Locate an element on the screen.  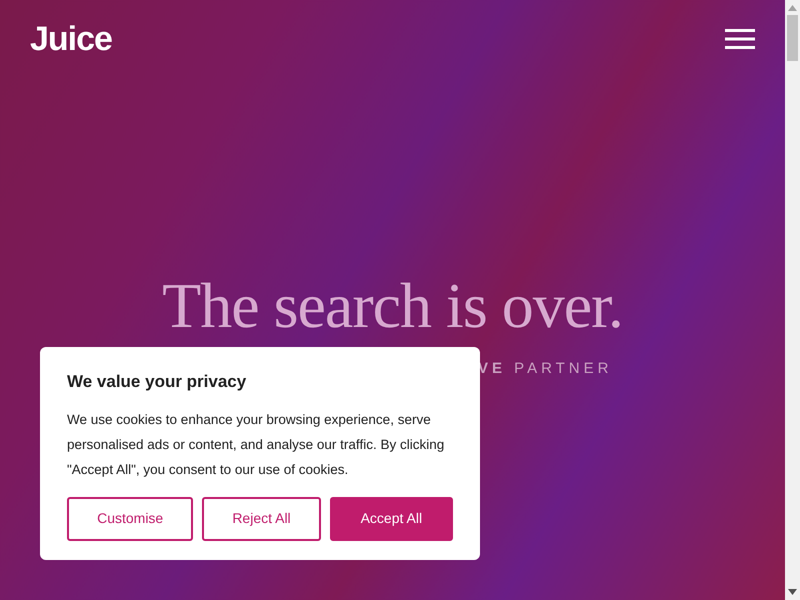
scroll-down-arrow-icon is located at coordinates (792, 592).